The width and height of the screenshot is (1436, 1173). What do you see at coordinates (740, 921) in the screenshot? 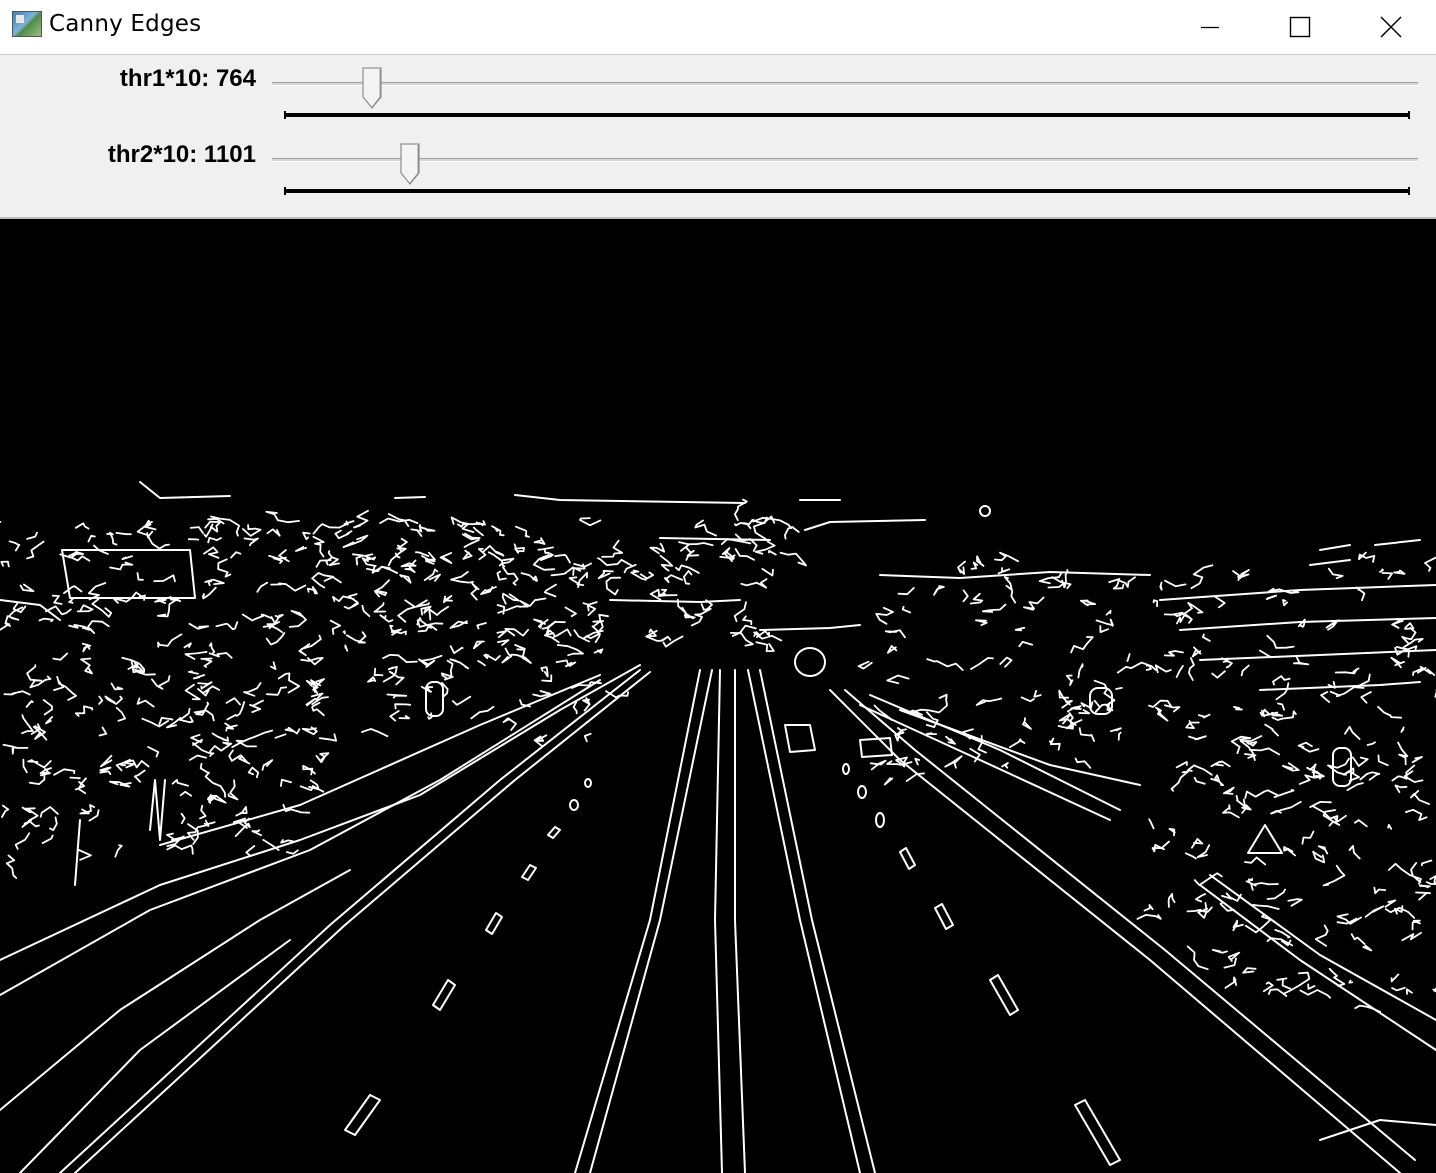
I see `median-barrier-right` at bounding box center [740, 921].